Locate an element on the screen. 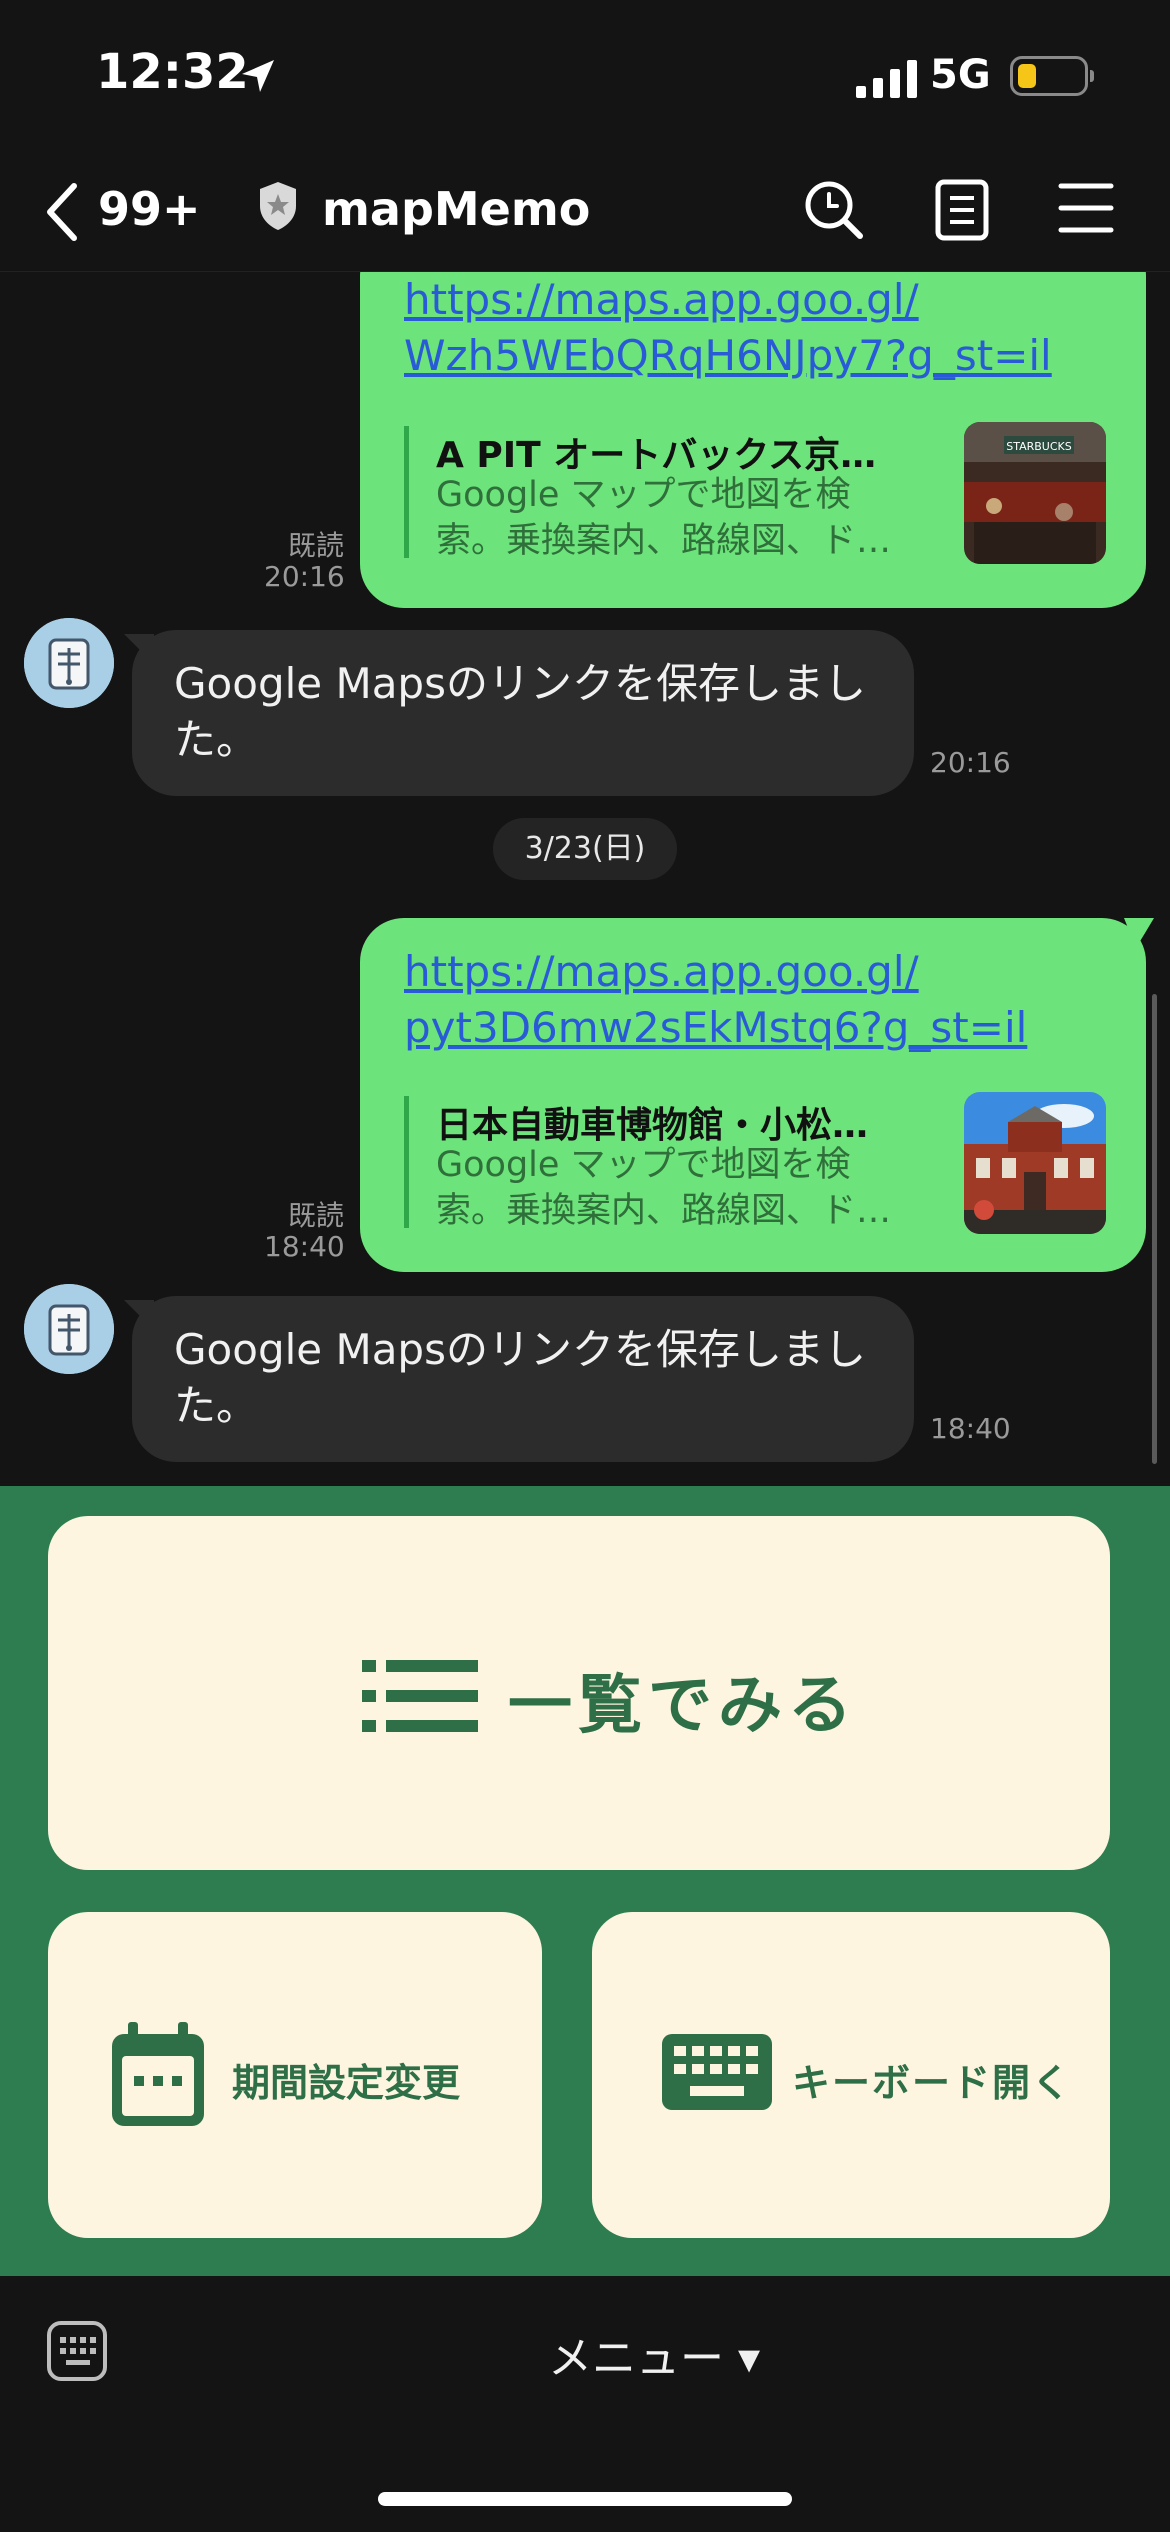 Image resolution: width=1170 pixels, height=2532 pixels. bottom-bar: メニュー ▾ is located at coordinates (585, 2404).